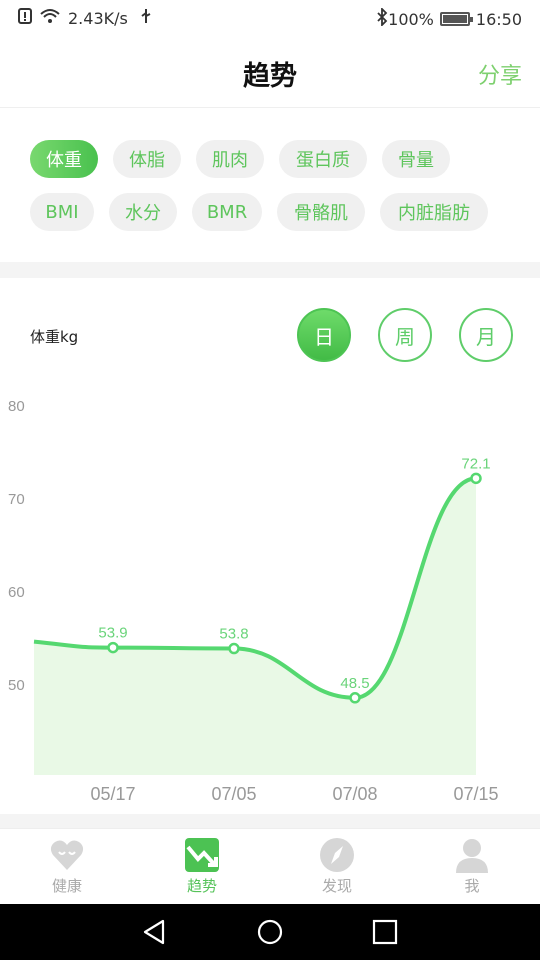  Describe the element at coordinates (354, 683) in the screenshot. I see `data-label: 48.5` at that location.